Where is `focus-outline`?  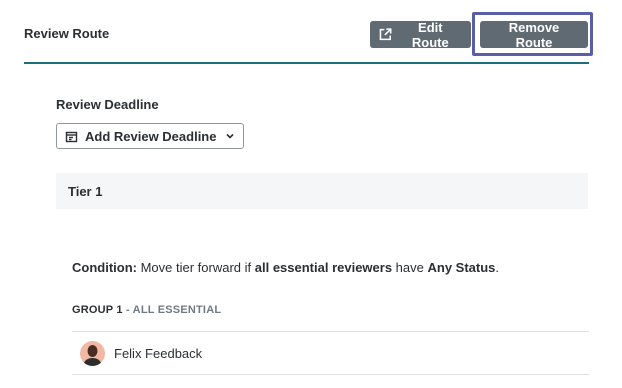 focus-outline is located at coordinates (532, 34).